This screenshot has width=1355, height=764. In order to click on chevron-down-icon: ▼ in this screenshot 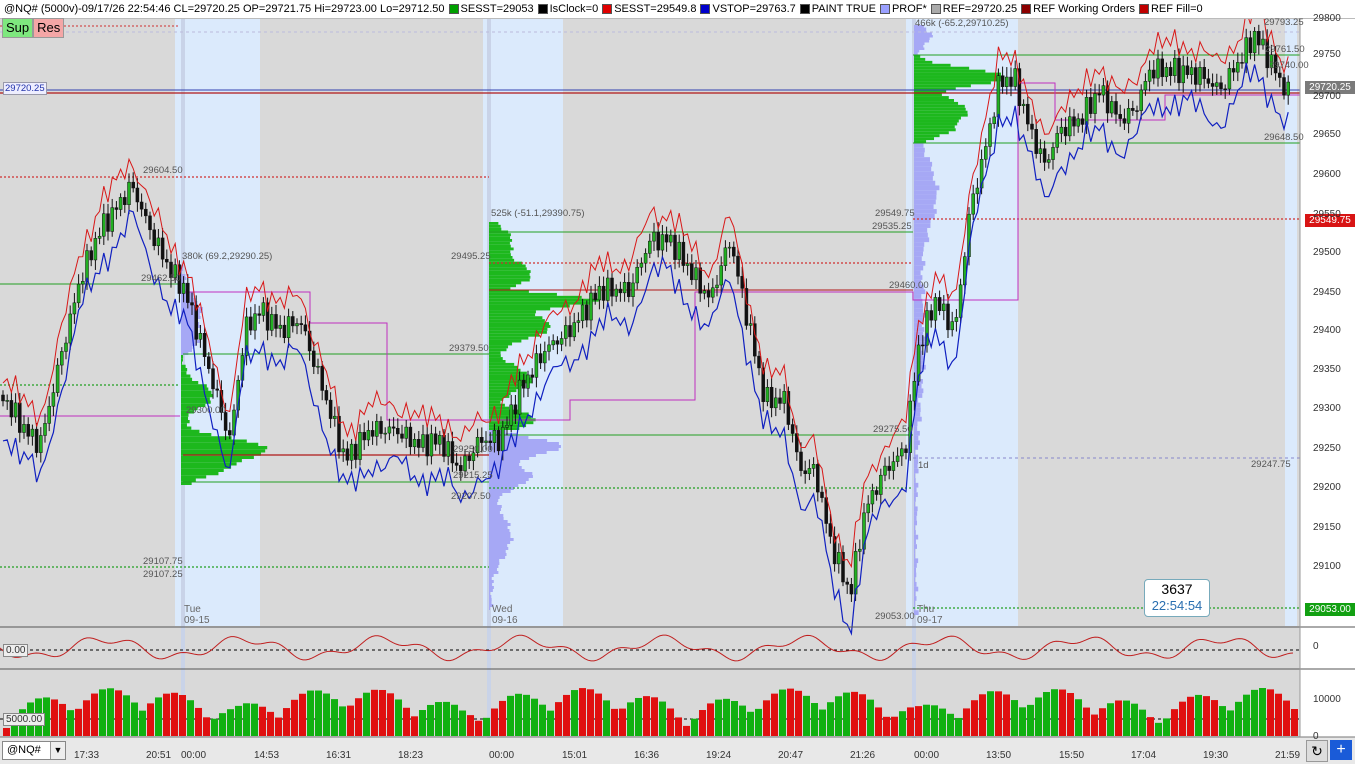, I will do `click(57, 750)`.